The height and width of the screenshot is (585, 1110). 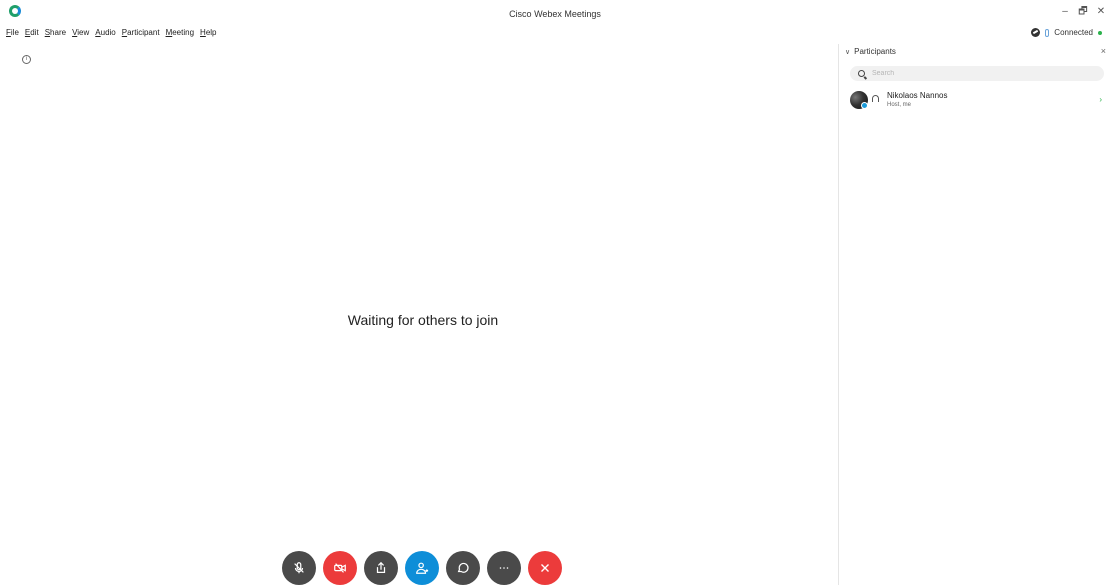 I want to click on participant-row: Nikolaos Nannos Host, me ›, so click(x=979, y=102).